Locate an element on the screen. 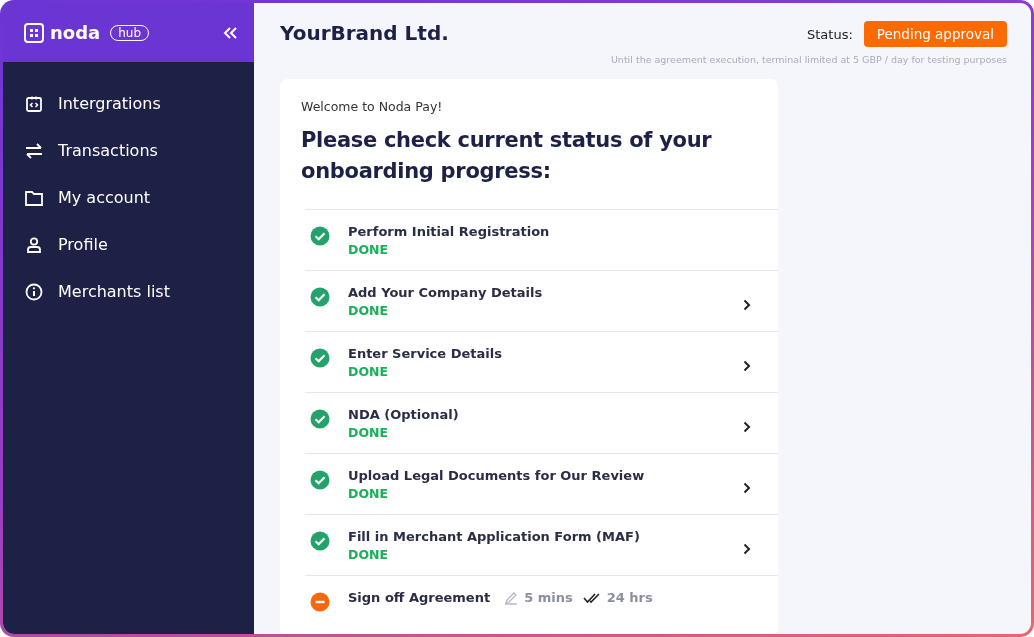 The height and width of the screenshot is (637, 1034). nav-item: My account is located at coordinates (128, 197).